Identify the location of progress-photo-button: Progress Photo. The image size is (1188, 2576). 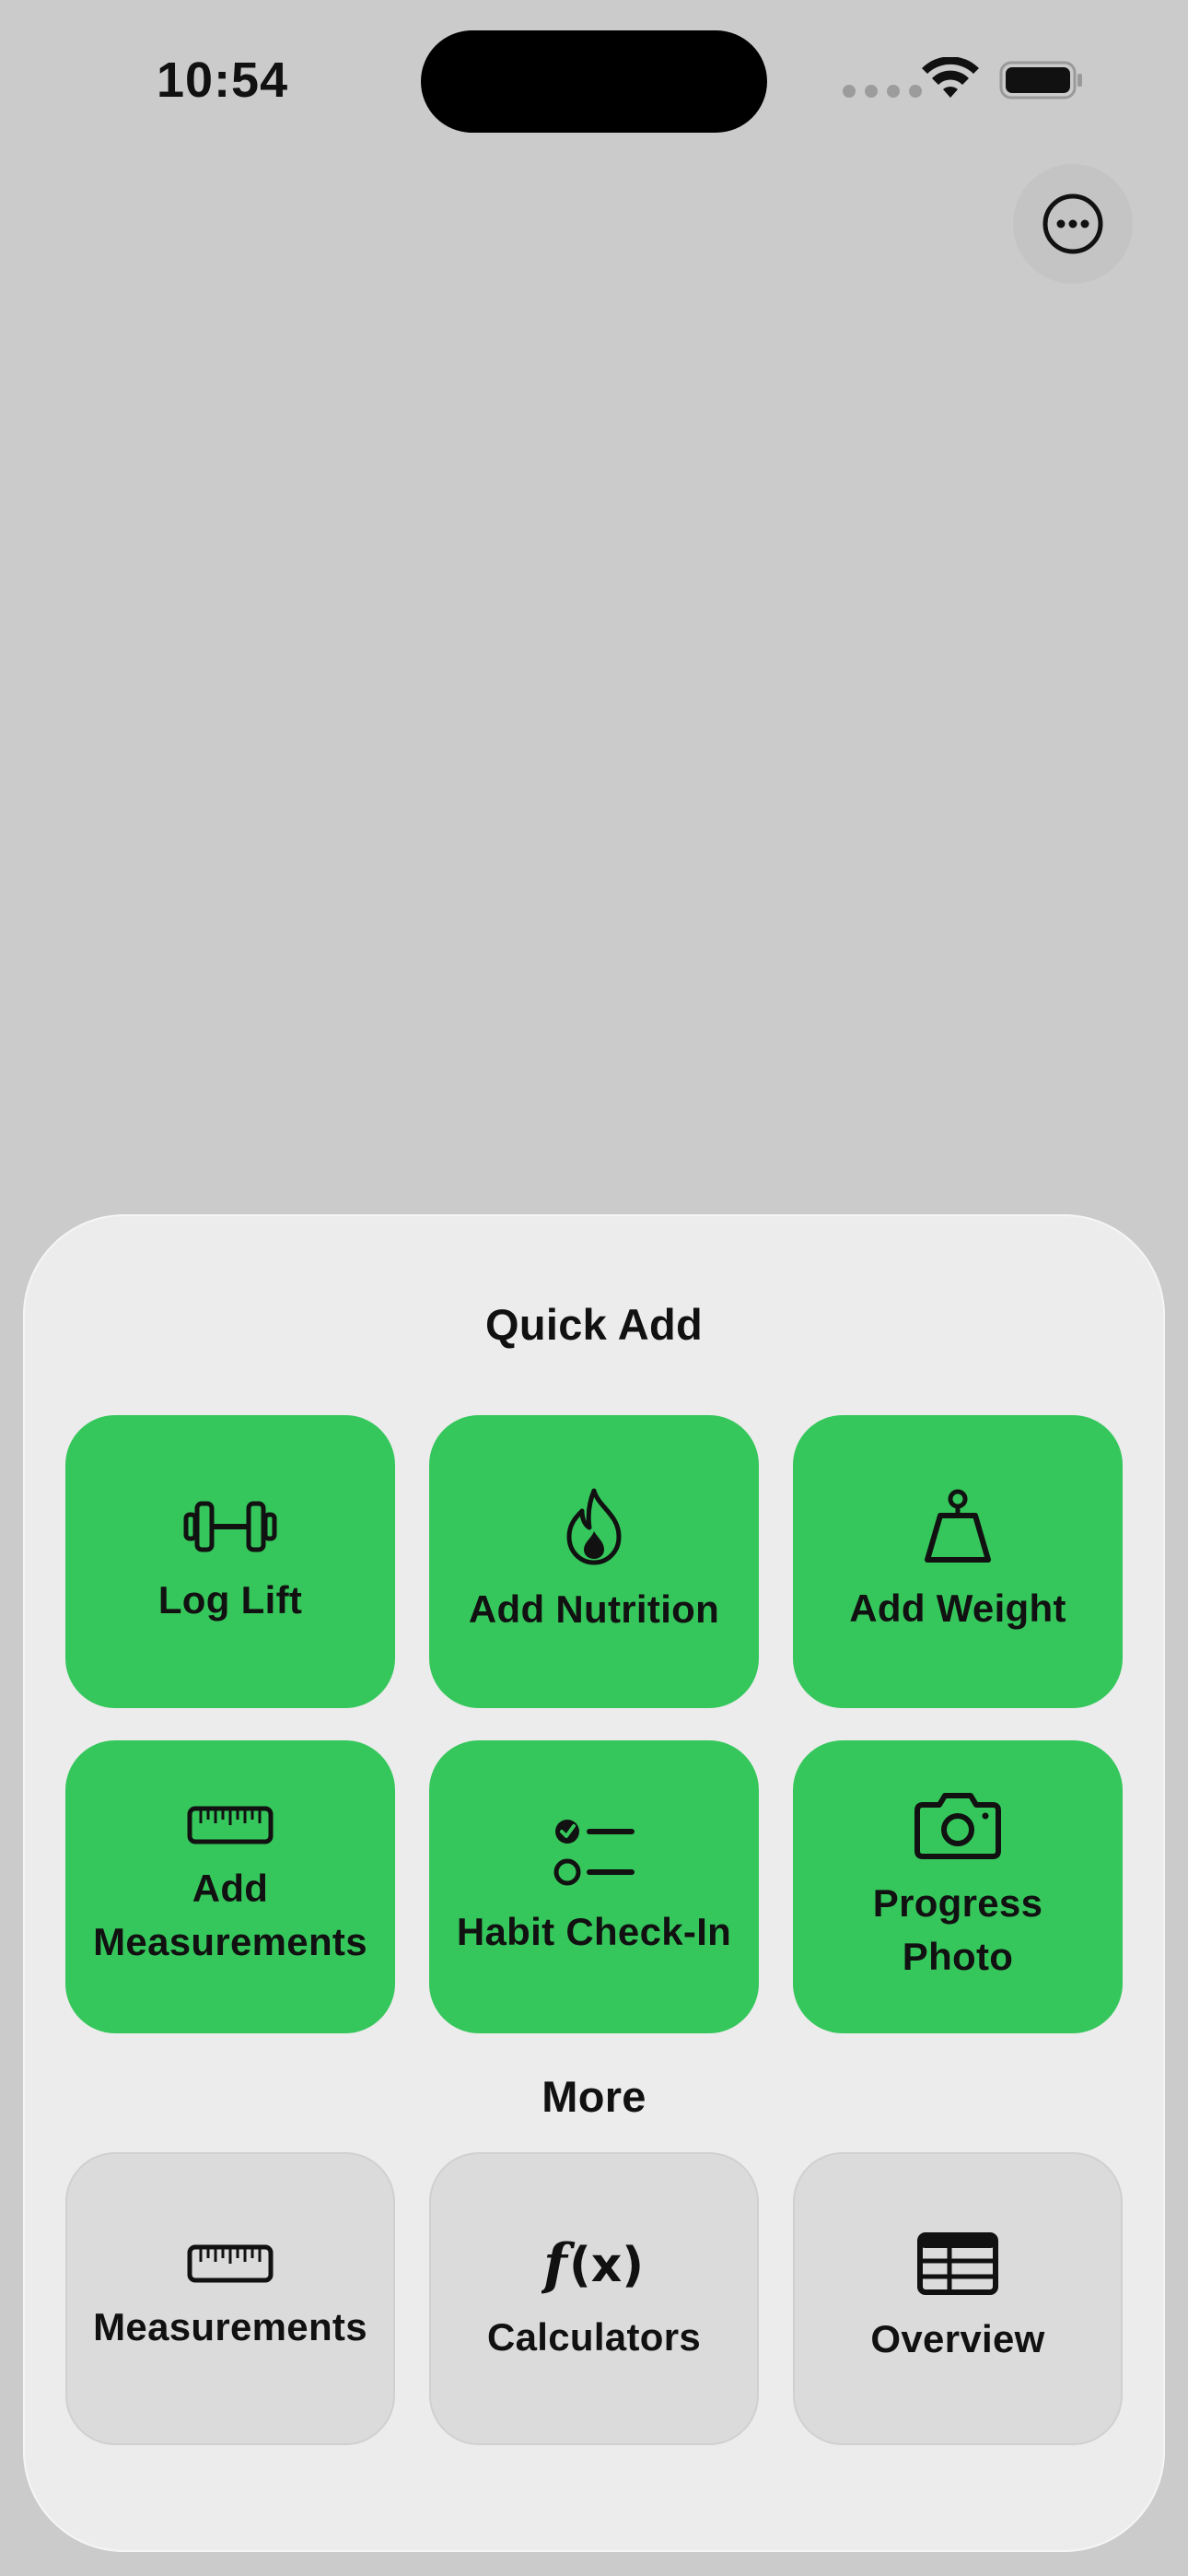
(958, 1886).